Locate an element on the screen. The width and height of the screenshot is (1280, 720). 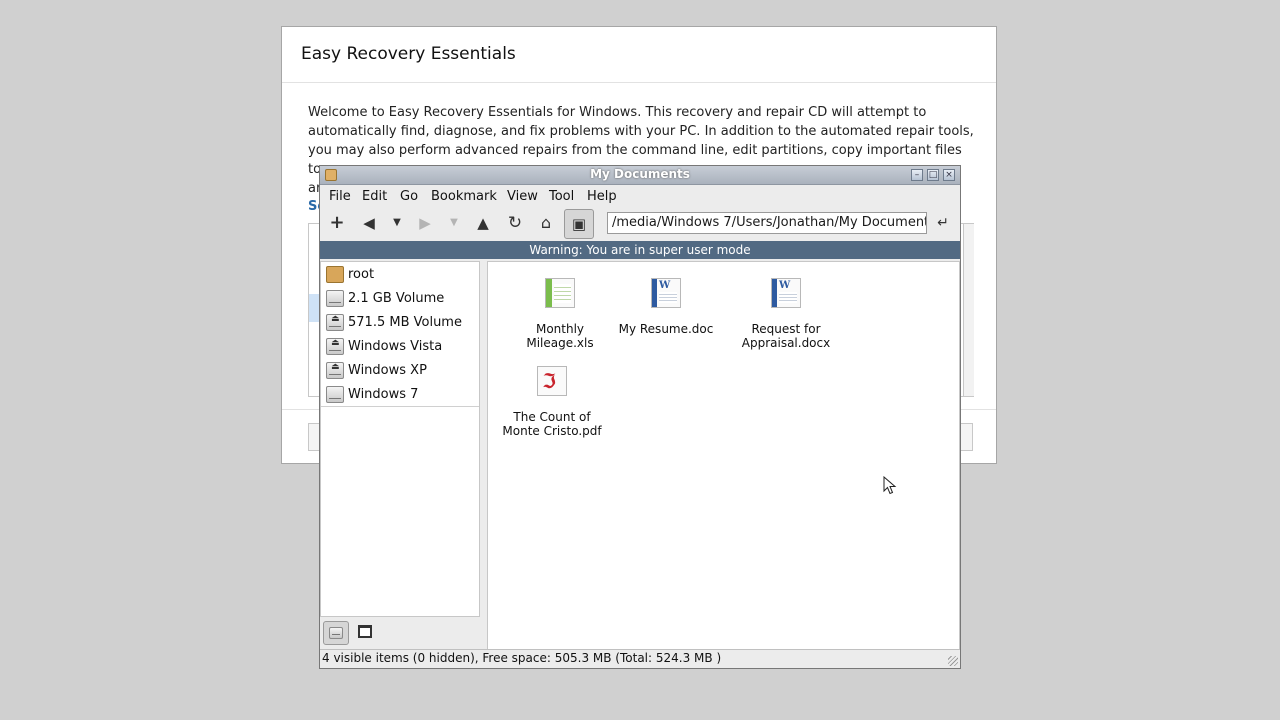
file-name: Monthly Mileage.xls is located at coordinates (560, 336).